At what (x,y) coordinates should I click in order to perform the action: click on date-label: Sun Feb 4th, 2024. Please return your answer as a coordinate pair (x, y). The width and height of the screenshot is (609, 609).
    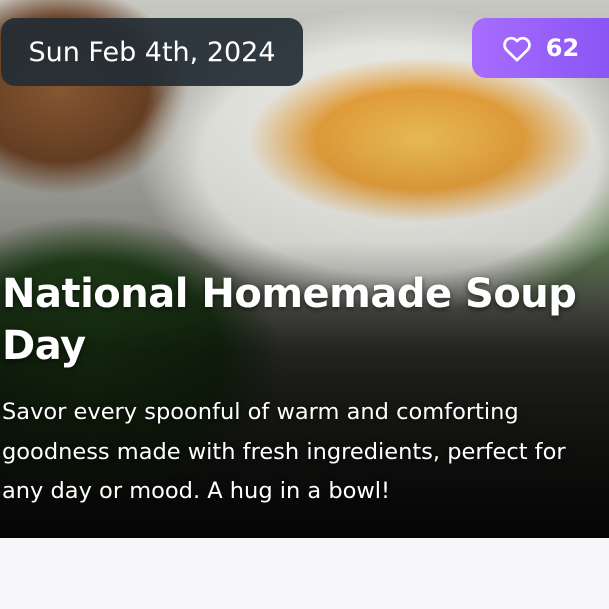
    Looking at the image, I should click on (152, 52).